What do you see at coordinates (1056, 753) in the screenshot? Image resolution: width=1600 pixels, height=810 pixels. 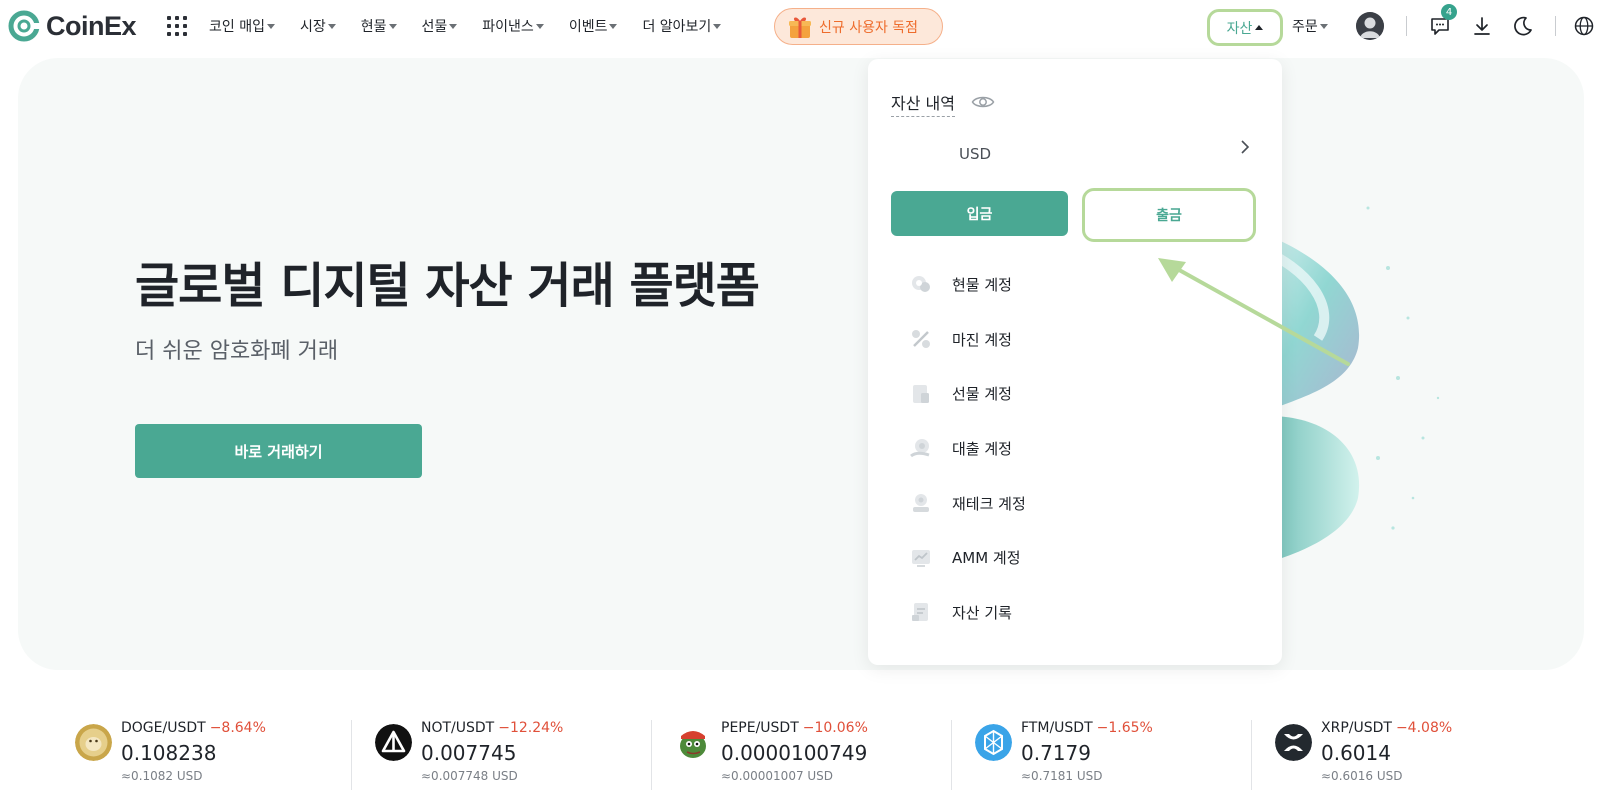 I see `ticker-price: 0.7179` at bounding box center [1056, 753].